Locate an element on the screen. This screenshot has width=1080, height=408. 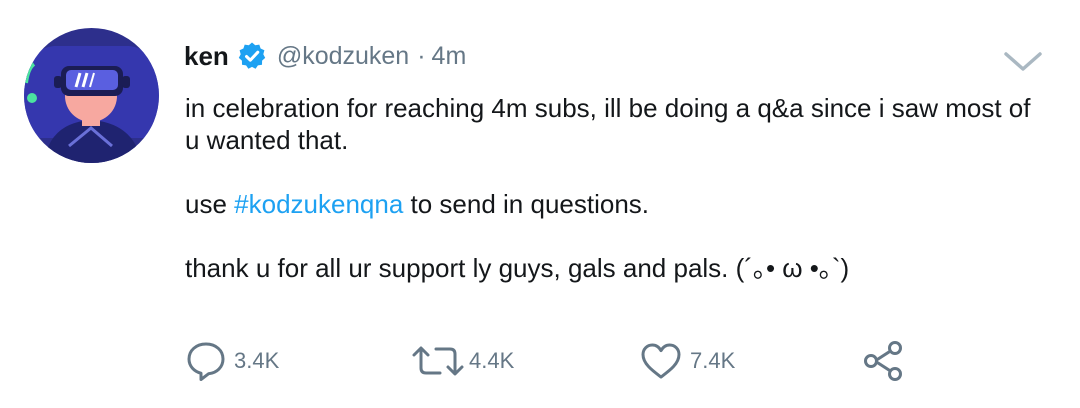
share-icon is located at coordinates (884, 361).